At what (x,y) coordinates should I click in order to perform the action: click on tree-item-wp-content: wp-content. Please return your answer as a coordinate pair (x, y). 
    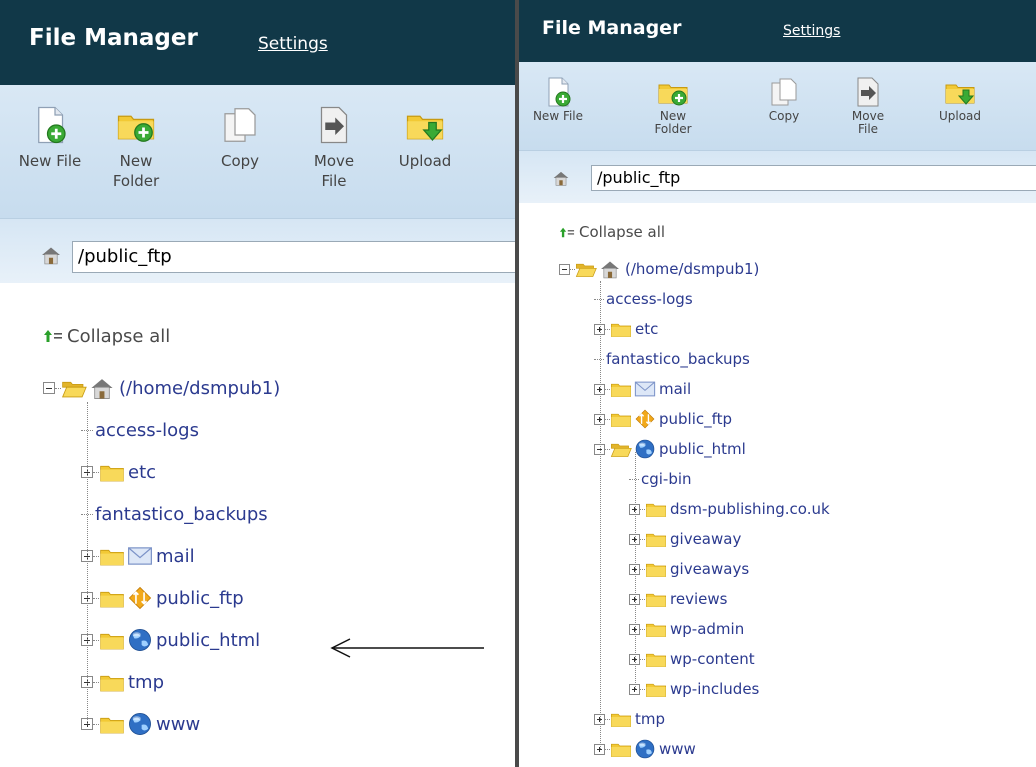
    Looking at the image, I should click on (692, 659).